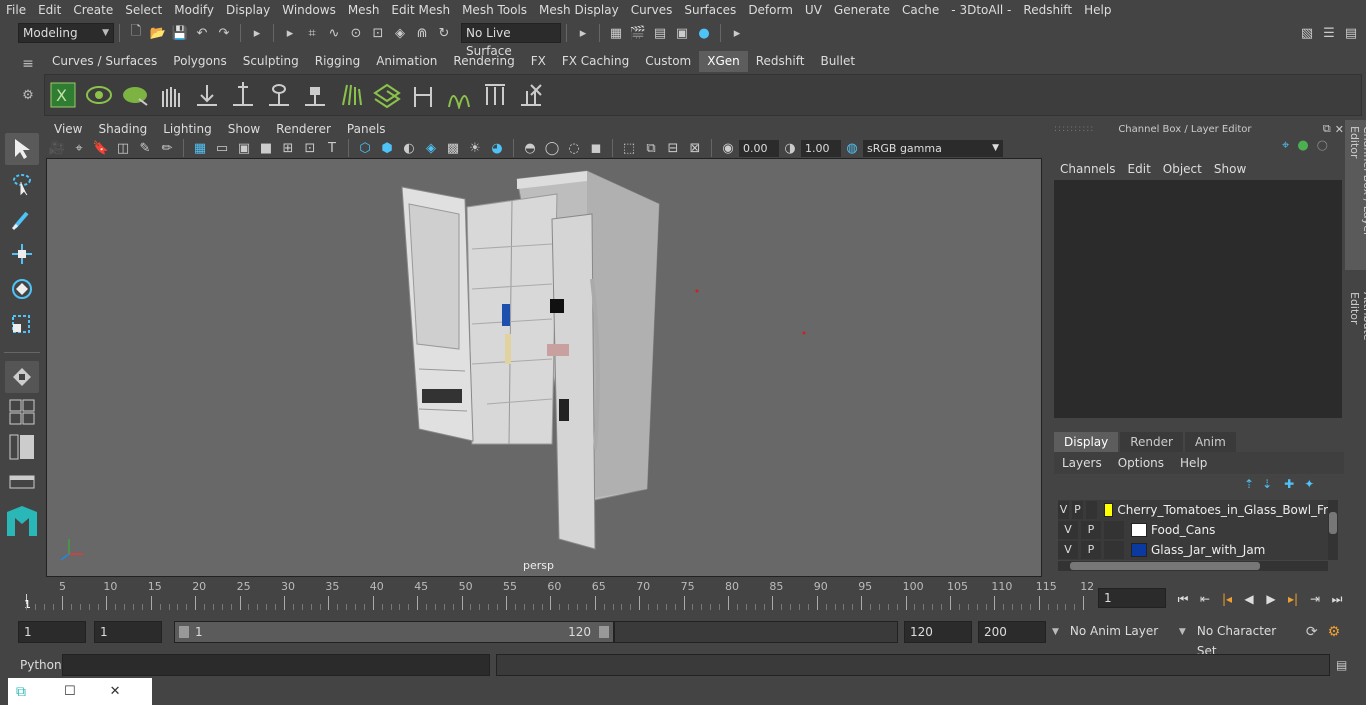  I want to click on menu-channels: Channels, so click(1088, 169).